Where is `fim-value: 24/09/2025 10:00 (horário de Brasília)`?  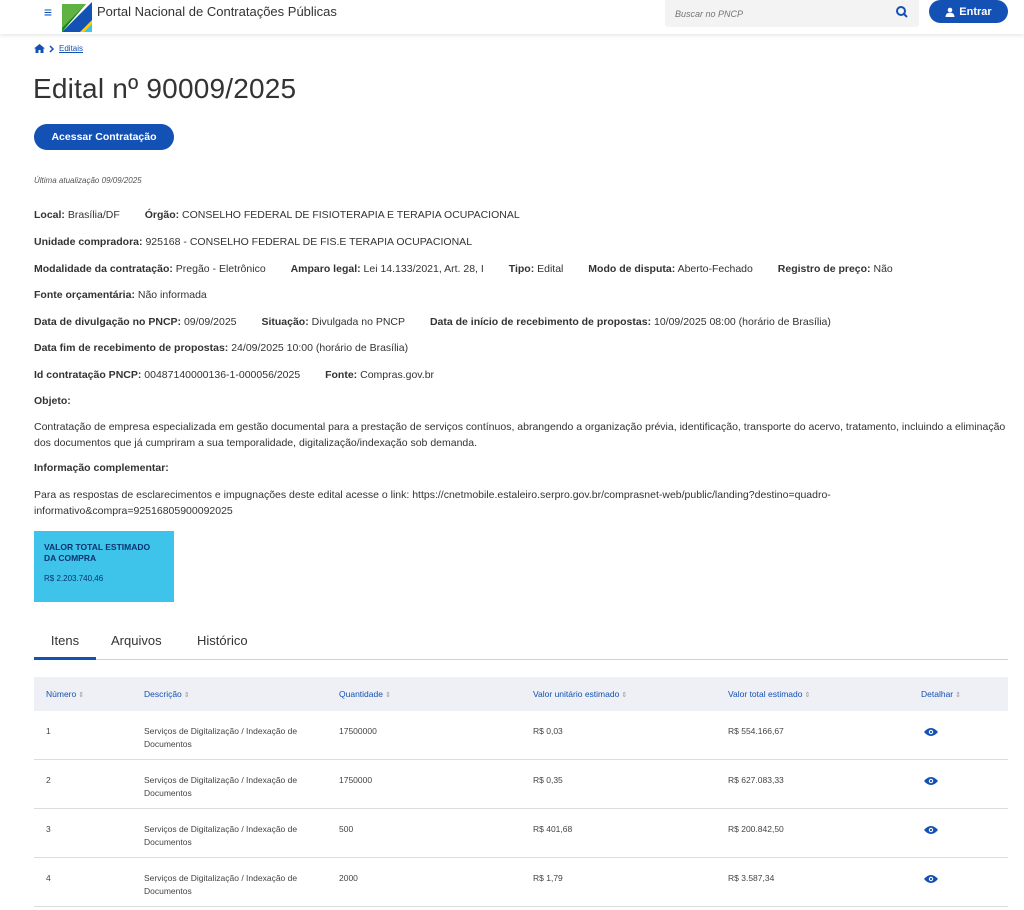
fim-value: 24/09/2025 10:00 (horário de Brasília) is located at coordinates (320, 348).